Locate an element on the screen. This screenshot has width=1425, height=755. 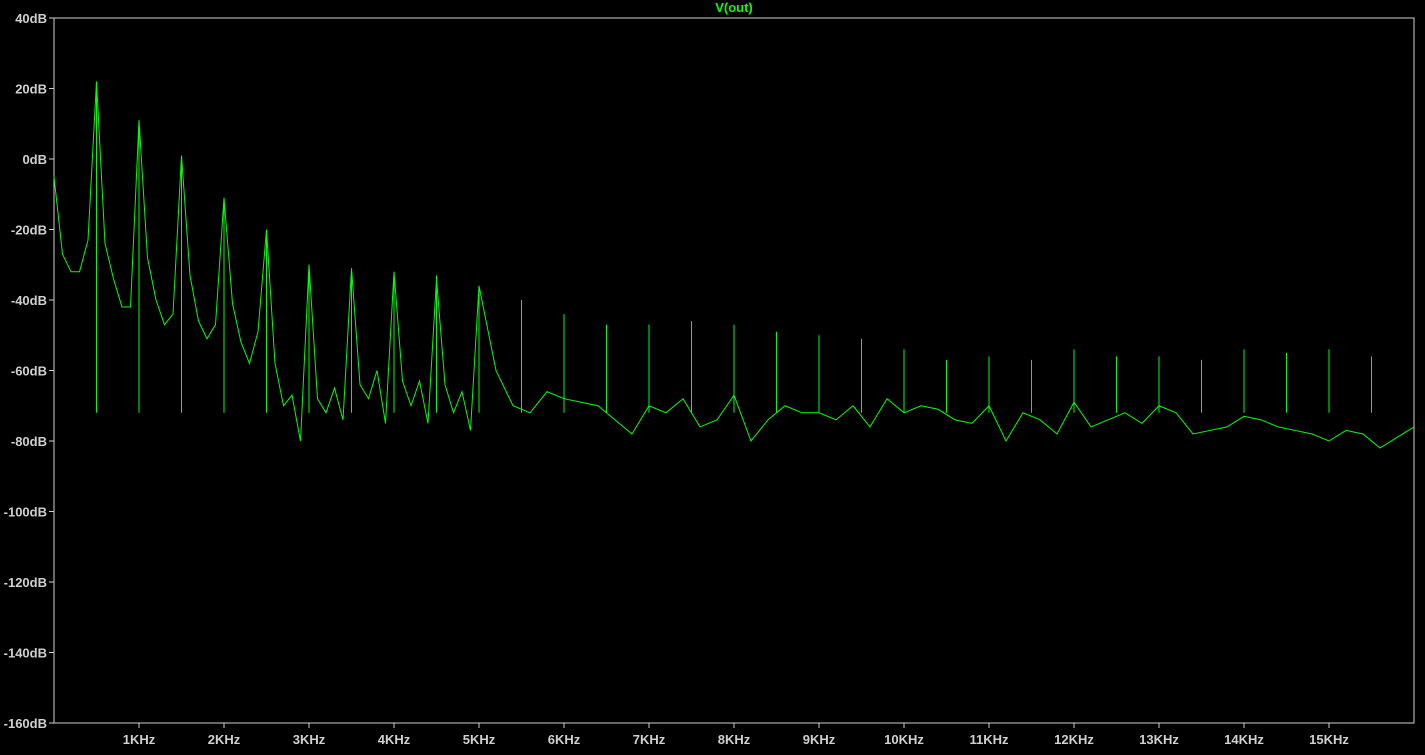
chart-title: V(out) is located at coordinates (734, 7).